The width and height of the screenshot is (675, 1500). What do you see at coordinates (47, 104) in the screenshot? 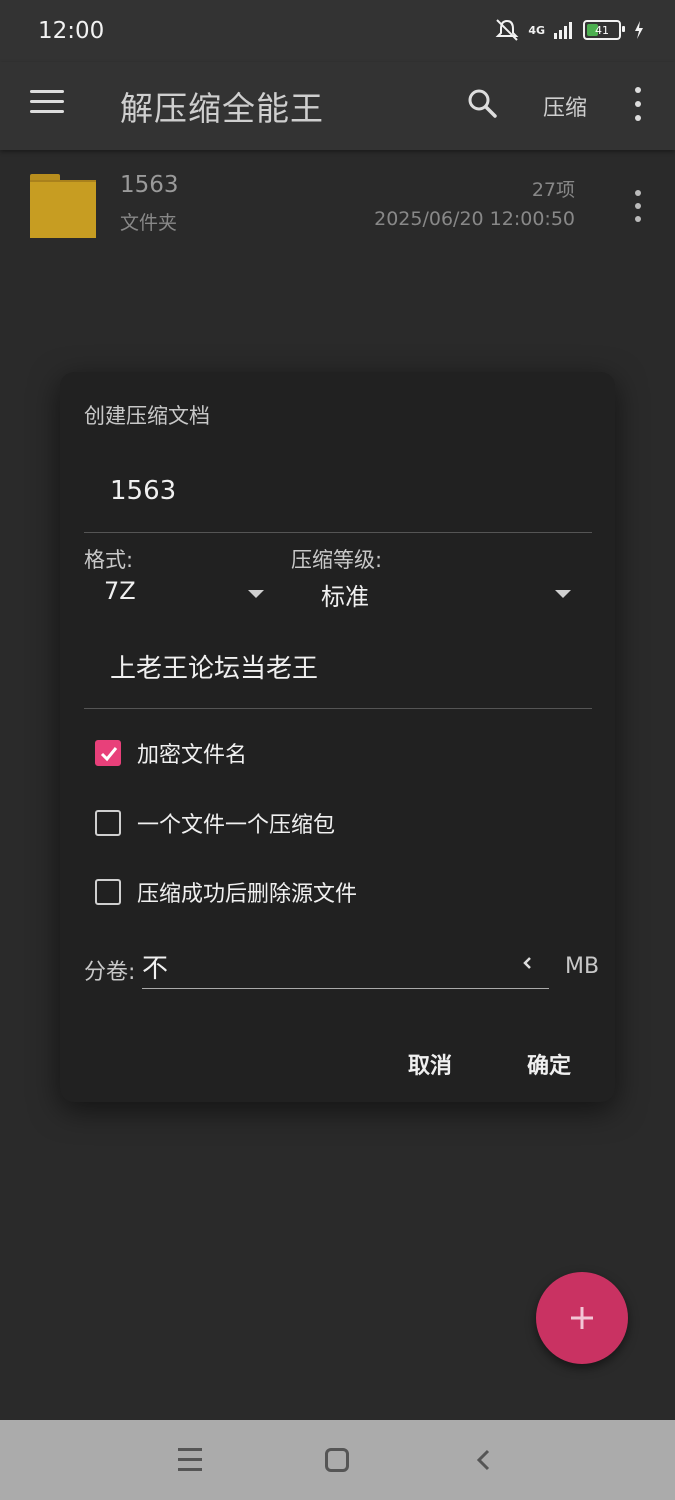
I see `menu-icon` at bounding box center [47, 104].